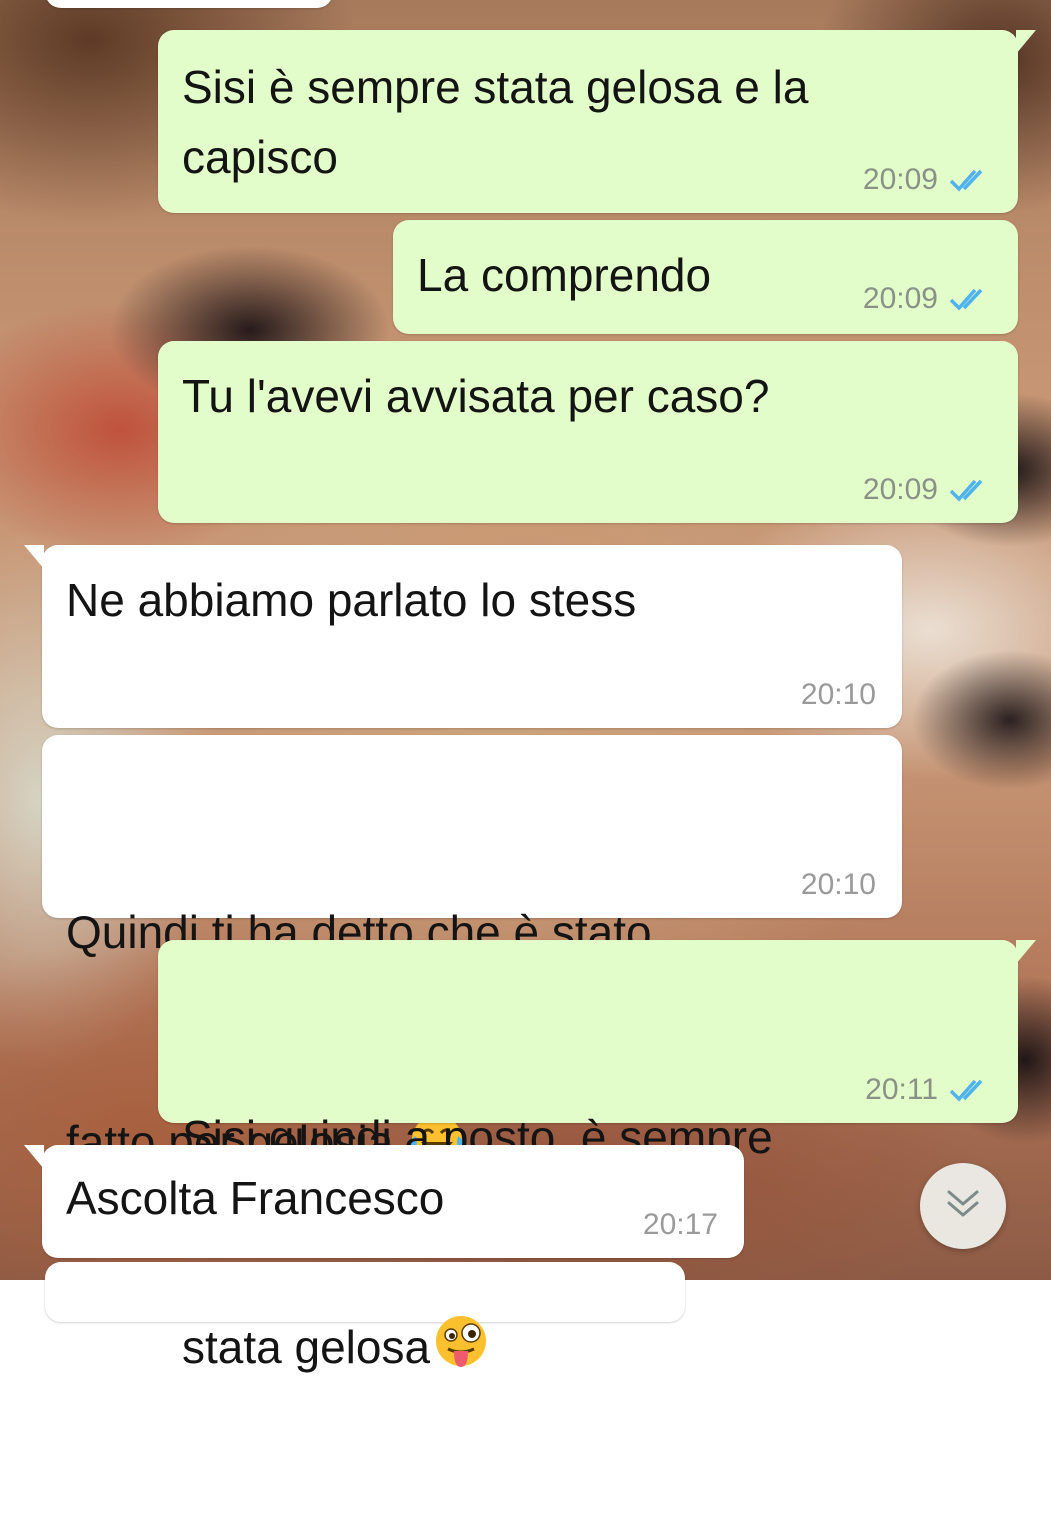 Image resolution: width=1051 pixels, height=1522 pixels. I want to click on message-text: Tu l'avevi avvisata per caso?, so click(476, 396).